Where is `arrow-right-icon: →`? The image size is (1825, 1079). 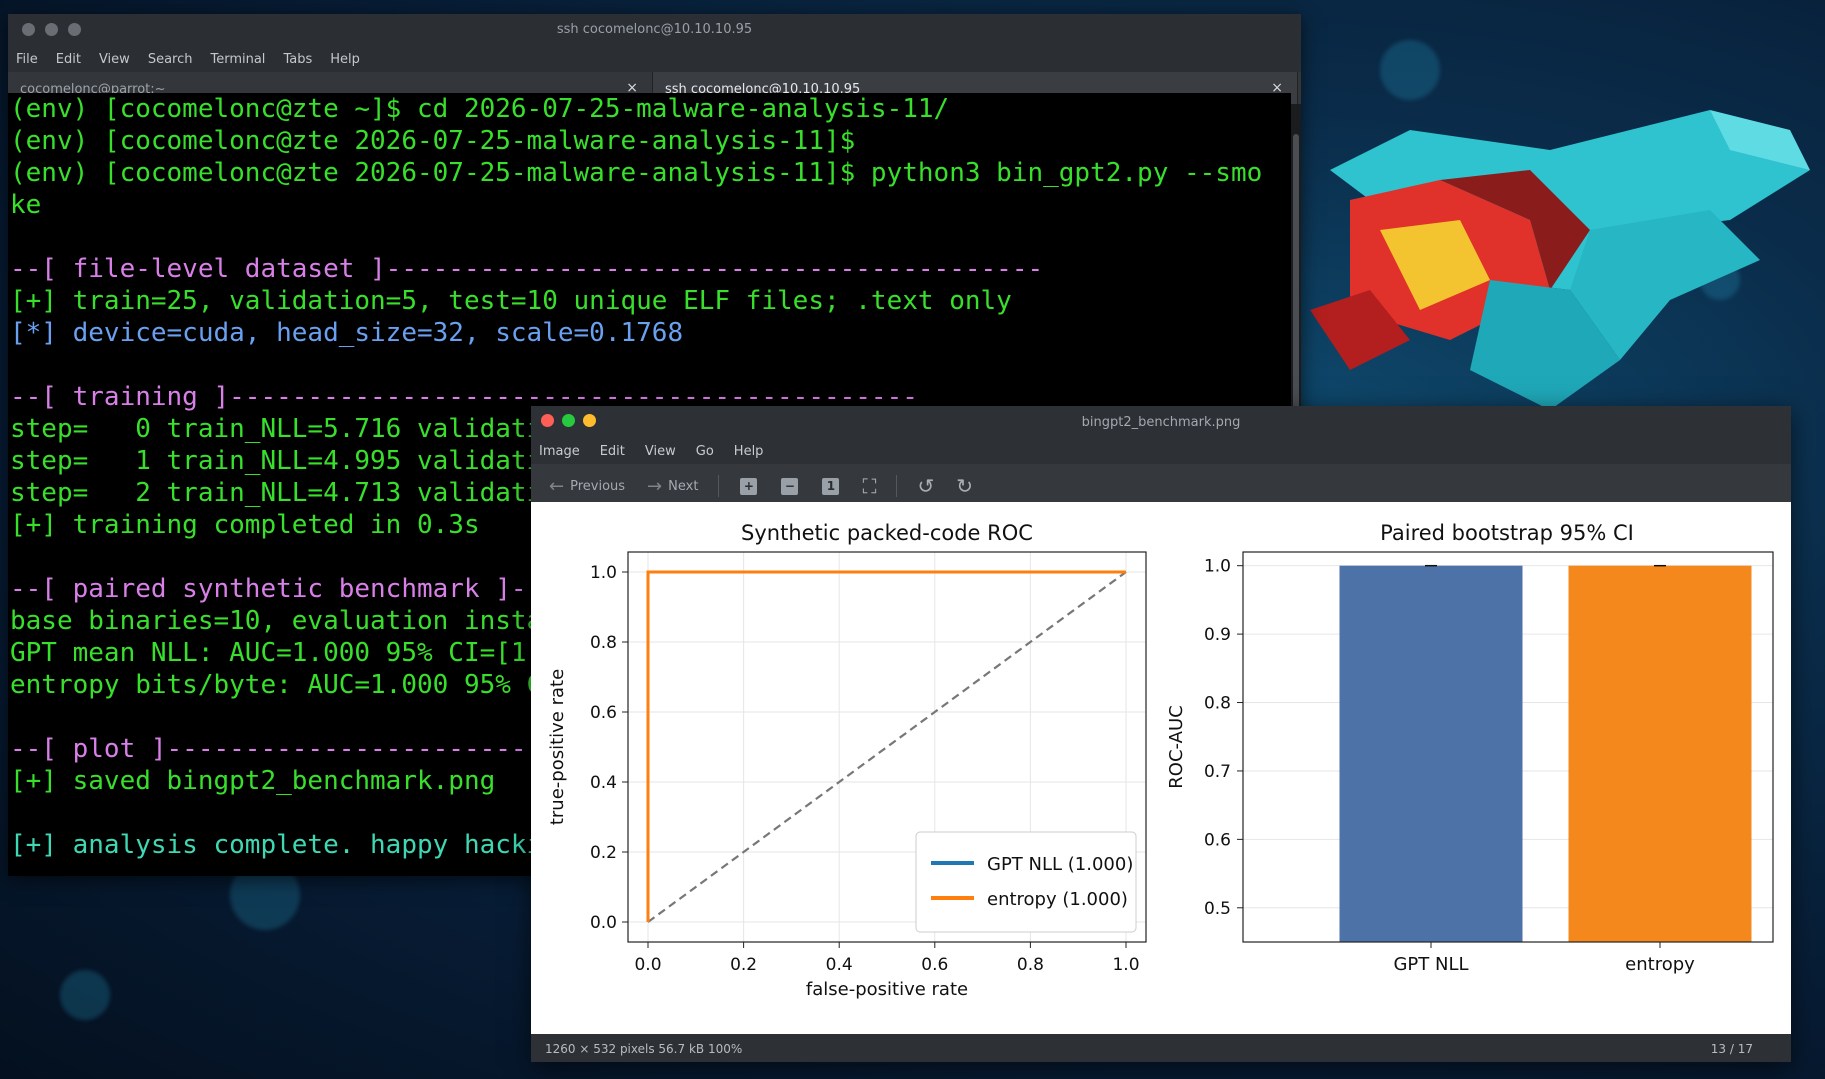 arrow-right-icon: → is located at coordinates (655, 486).